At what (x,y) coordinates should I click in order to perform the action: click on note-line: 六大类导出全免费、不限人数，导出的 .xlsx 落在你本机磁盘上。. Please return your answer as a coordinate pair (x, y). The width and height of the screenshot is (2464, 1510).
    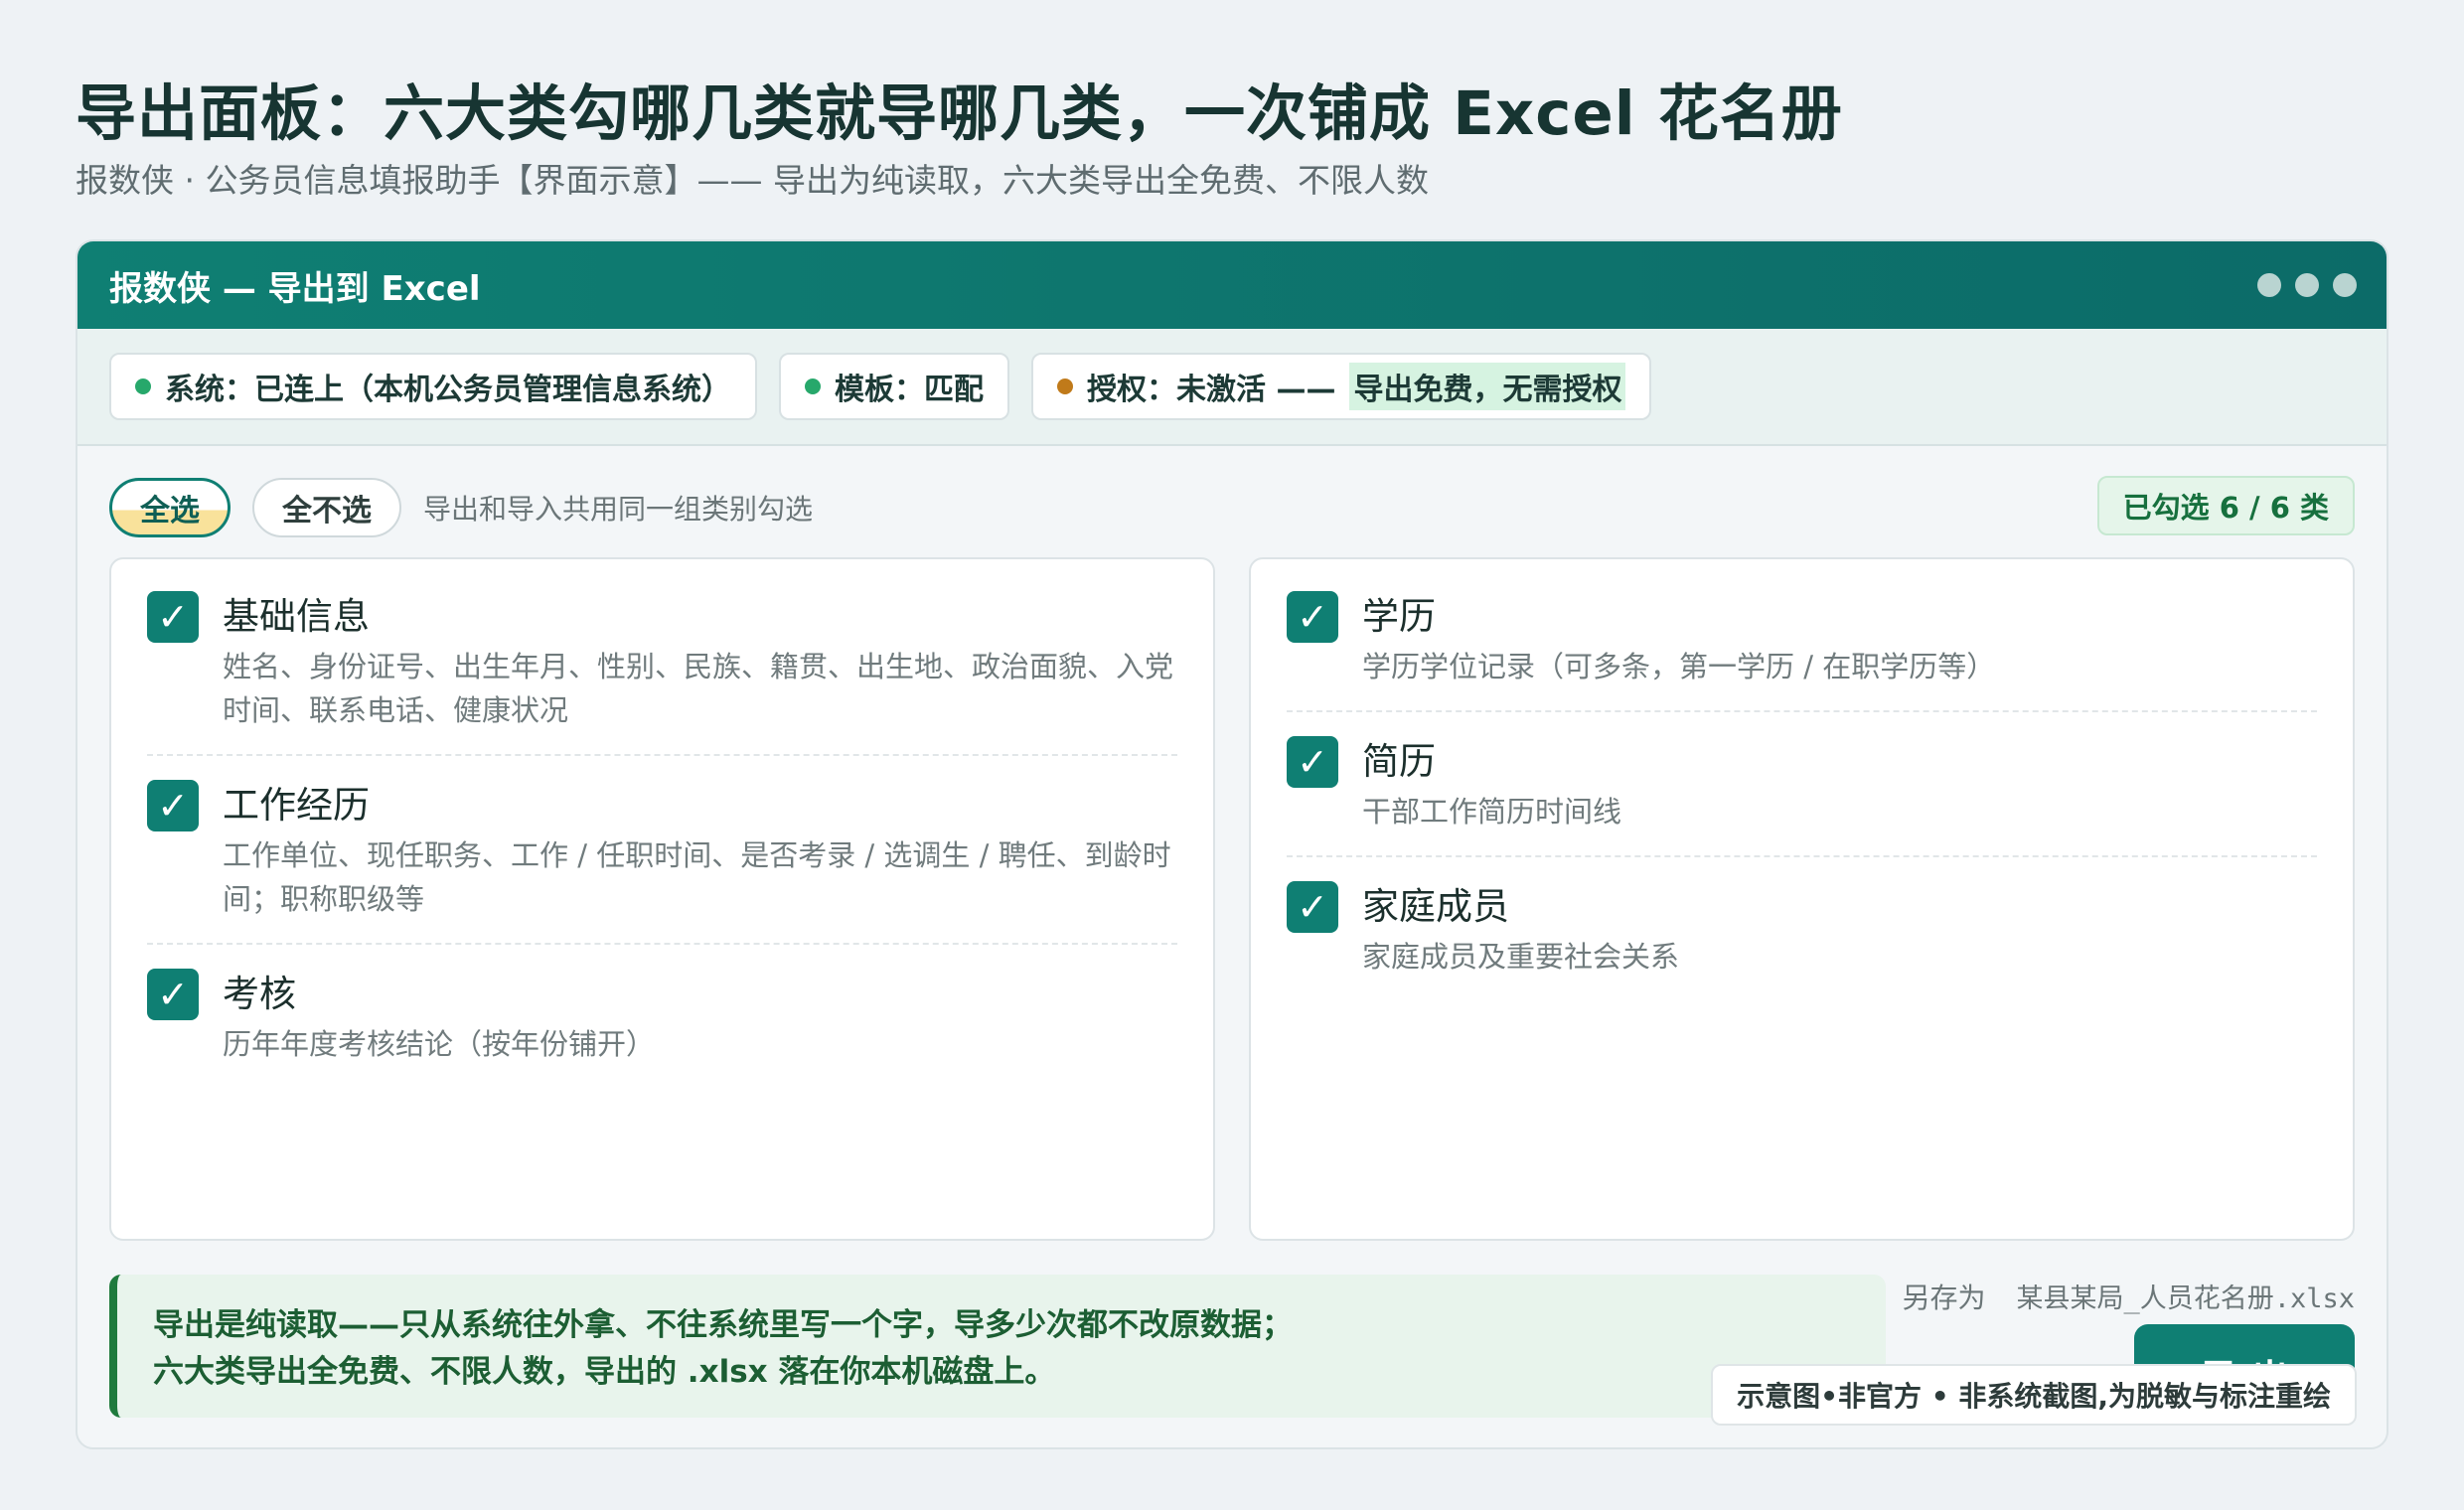
    Looking at the image, I should click on (605, 1372).